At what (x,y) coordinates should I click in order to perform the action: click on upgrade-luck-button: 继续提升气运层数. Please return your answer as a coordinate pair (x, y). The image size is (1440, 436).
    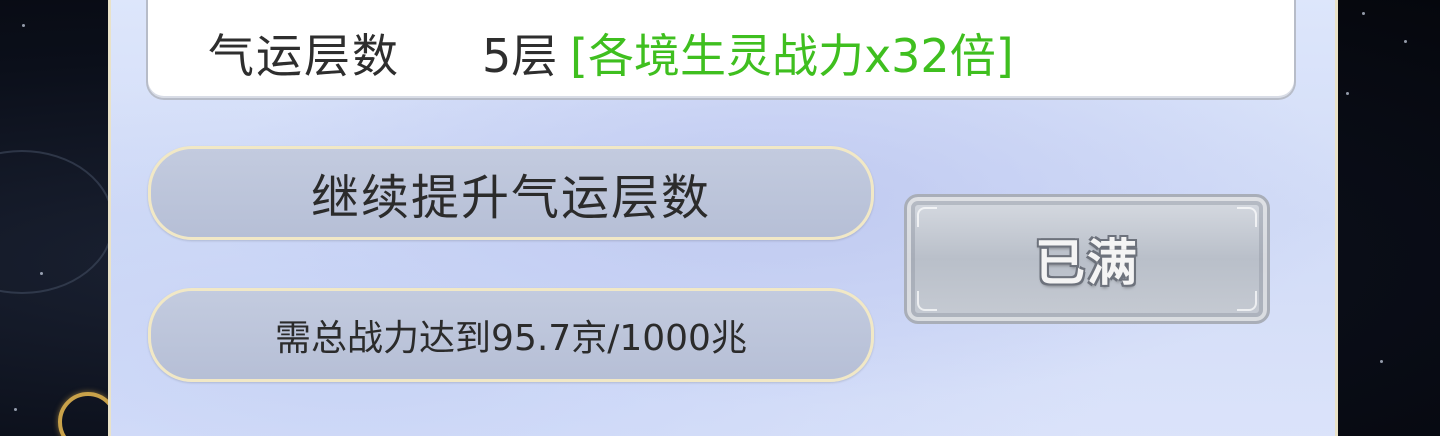
    Looking at the image, I should click on (511, 193).